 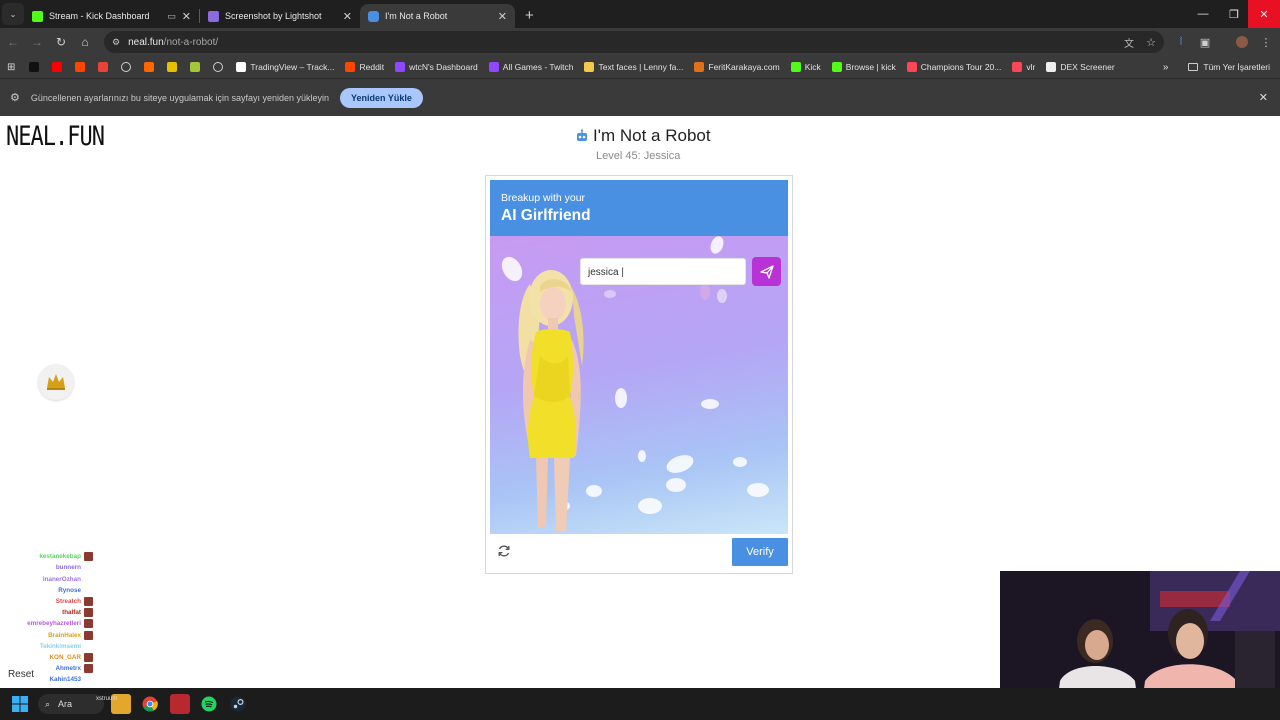 What do you see at coordinates (1236, 67) in the screenshot?
I see `all-bookmarks-link: Tüm Yer İşaretleri` at bounding box center [1236, 67].